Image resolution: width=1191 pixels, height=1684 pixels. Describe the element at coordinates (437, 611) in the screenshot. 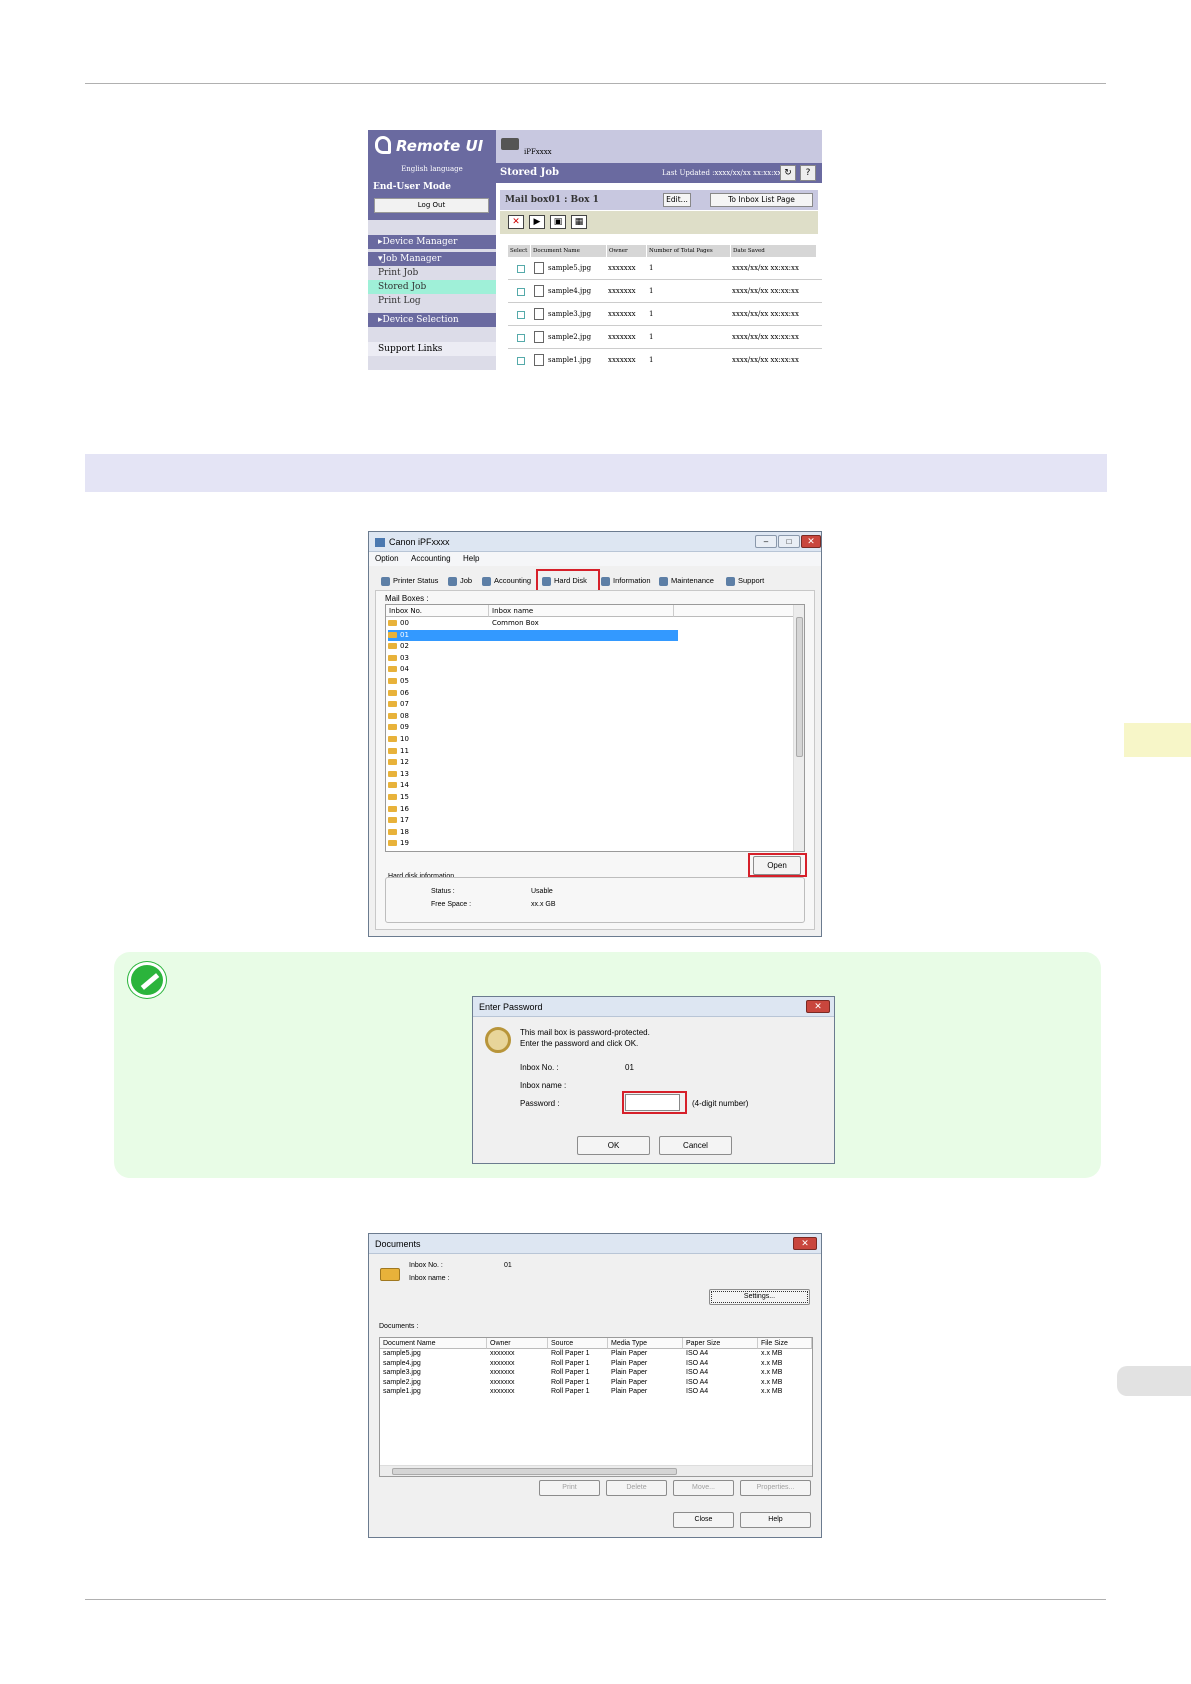

I see `column-inbox-no: Inbox No.` at that location.